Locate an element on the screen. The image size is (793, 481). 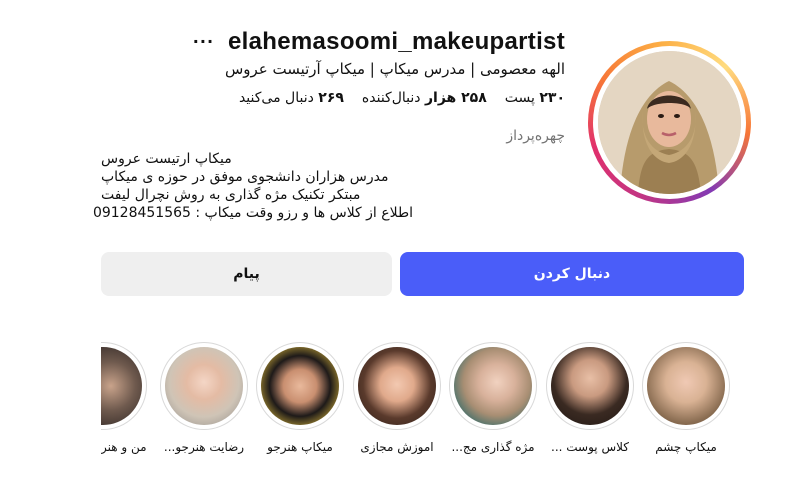
follow-button: دنبال کردن is located at coordinates (572, 274).